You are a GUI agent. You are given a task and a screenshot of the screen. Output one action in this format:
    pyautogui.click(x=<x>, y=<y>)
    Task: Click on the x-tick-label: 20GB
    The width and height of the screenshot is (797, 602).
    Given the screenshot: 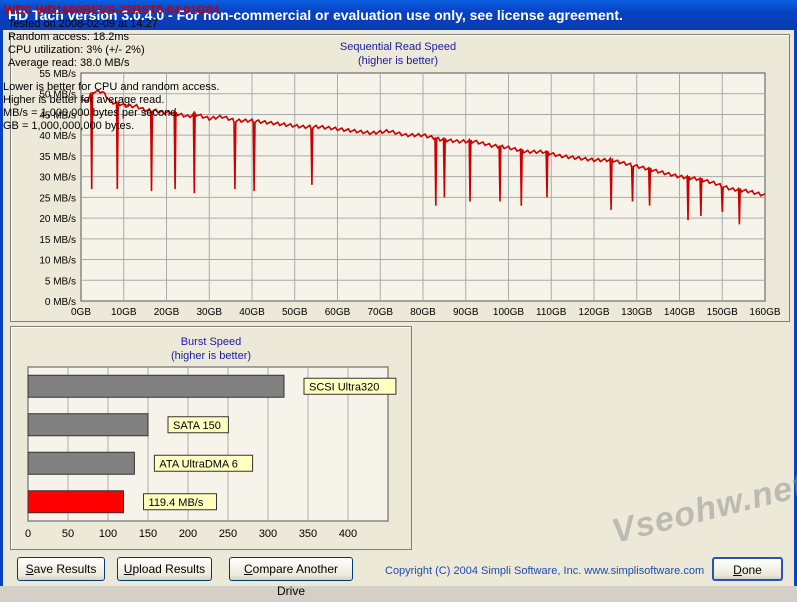 What is the action you would take?
    pyautogui.click(x=167, y=312)
    